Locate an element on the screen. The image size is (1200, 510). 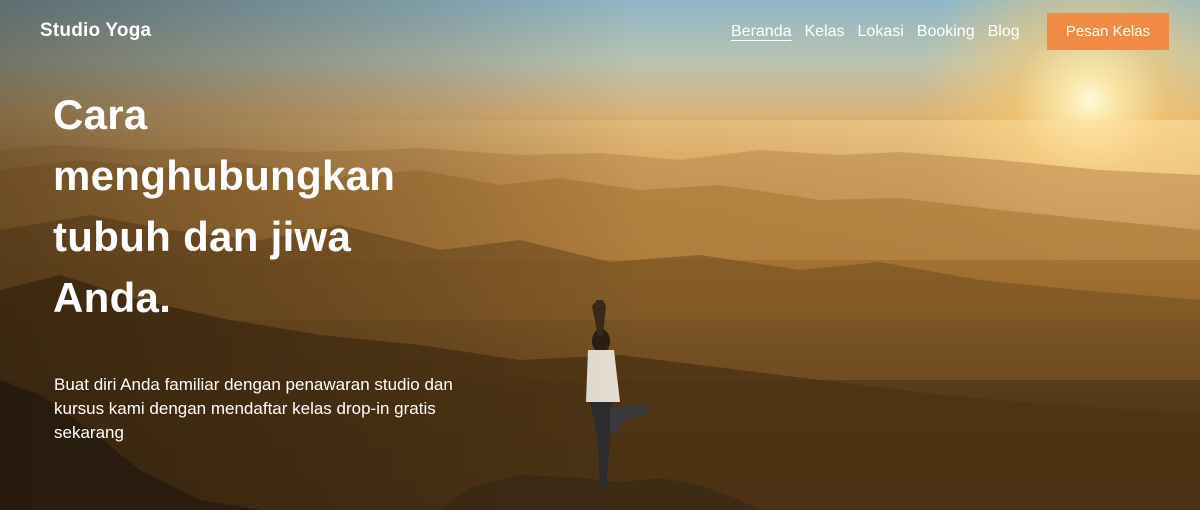
book-class-button: Pesan Kelas is located at coordinates (1108, 31).